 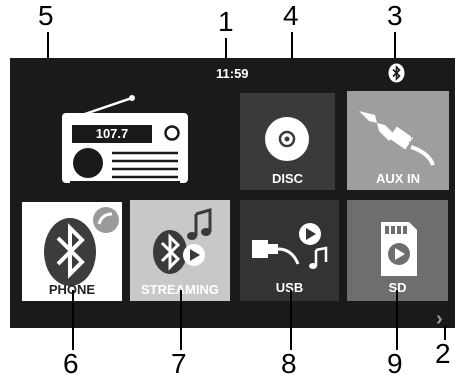 What do you see at coordinates (289, 250) in the screenshot?
I see `usb-tile: USB` at bounding box center [289, 250].